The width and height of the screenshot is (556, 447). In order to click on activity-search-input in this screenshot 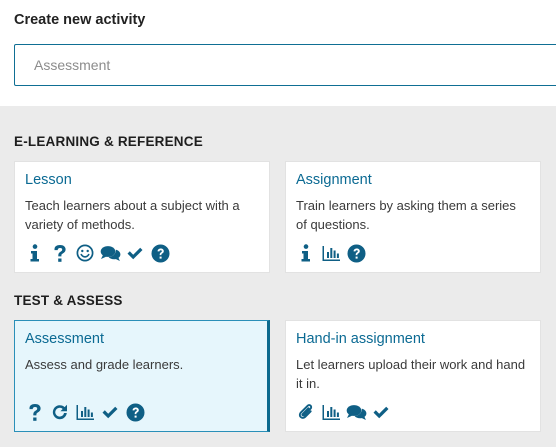, I will do `click(285, 65)`.